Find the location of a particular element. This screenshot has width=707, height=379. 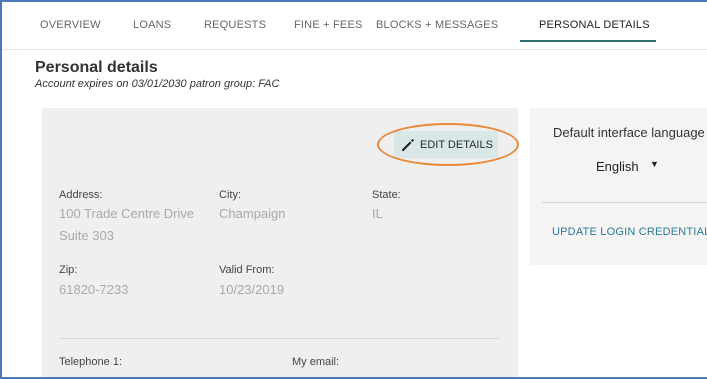

state-value: IL is located at coordinates (377, 213).